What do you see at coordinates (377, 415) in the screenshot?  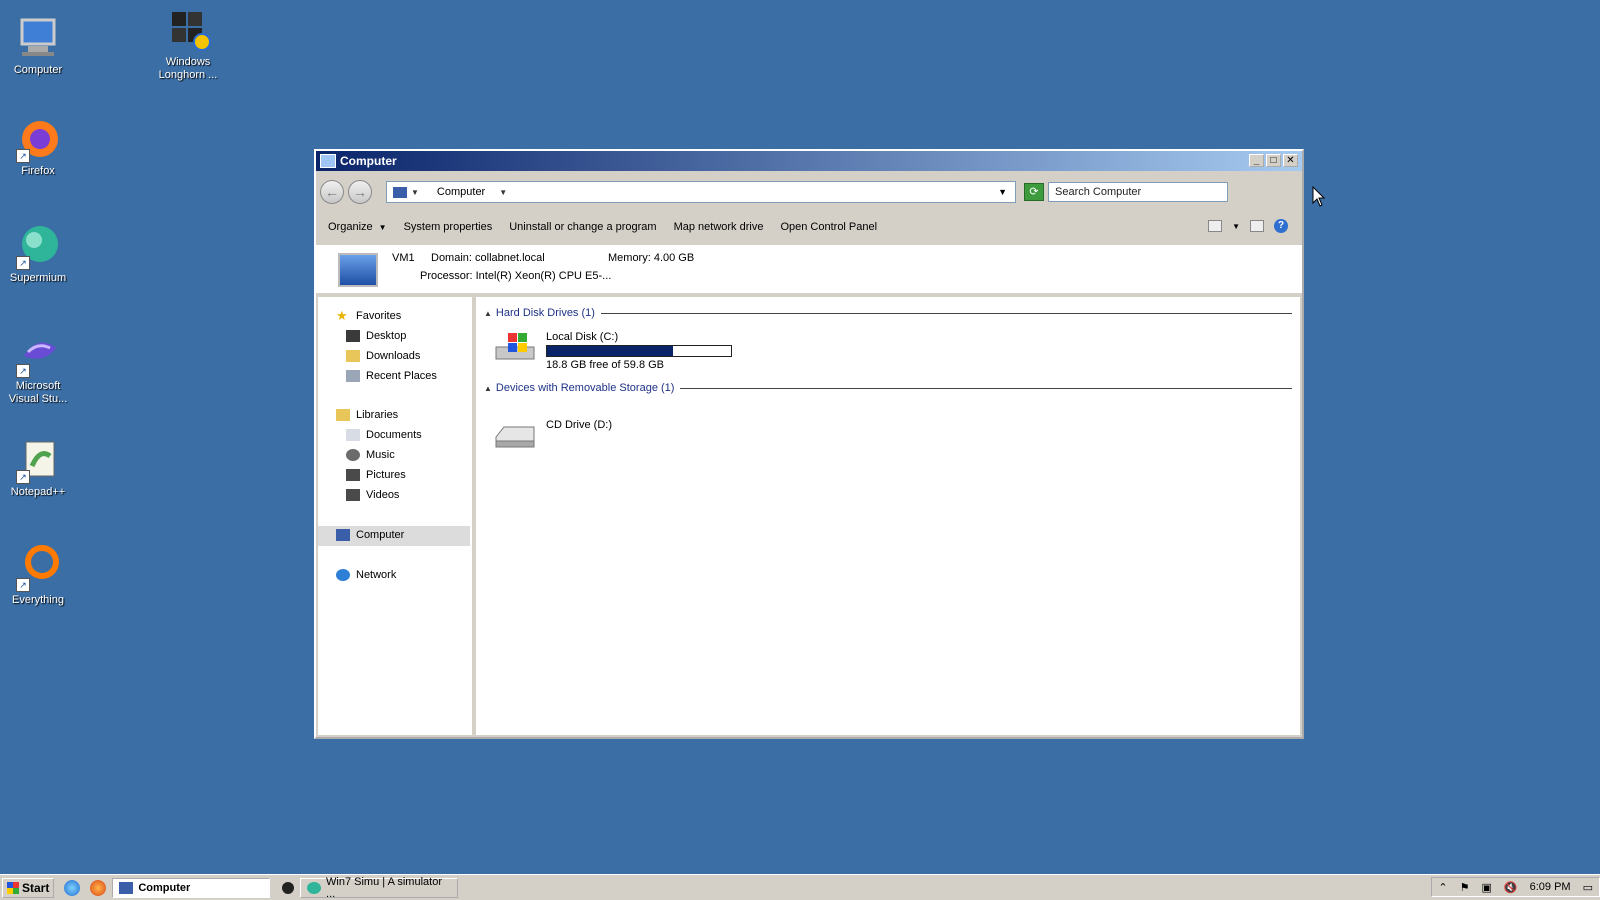 I see `nav-label: Libraries` at bounding box center [377, 415].